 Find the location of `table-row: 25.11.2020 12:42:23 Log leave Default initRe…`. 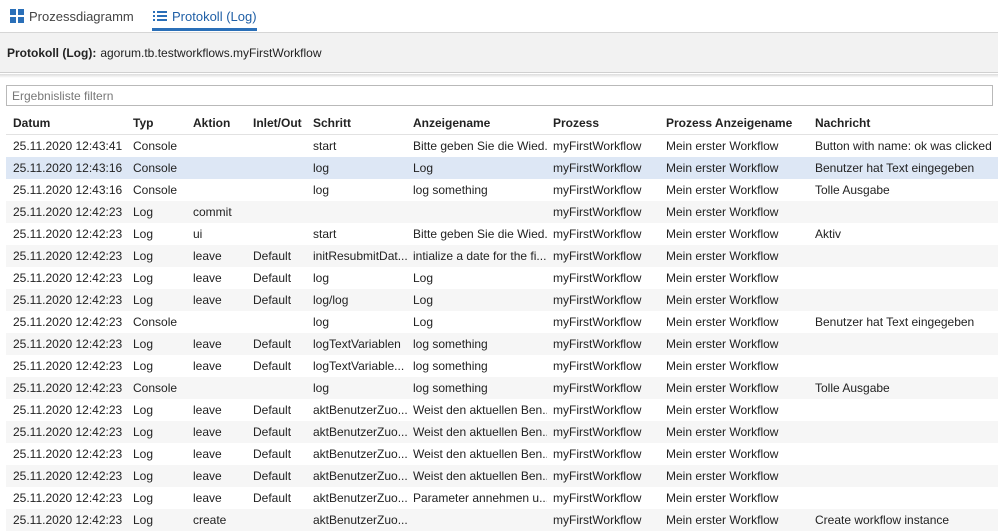

table-row: 25.11.2020 12:42:23 Log leave Default initRe… is located at coordinates (502, 256).